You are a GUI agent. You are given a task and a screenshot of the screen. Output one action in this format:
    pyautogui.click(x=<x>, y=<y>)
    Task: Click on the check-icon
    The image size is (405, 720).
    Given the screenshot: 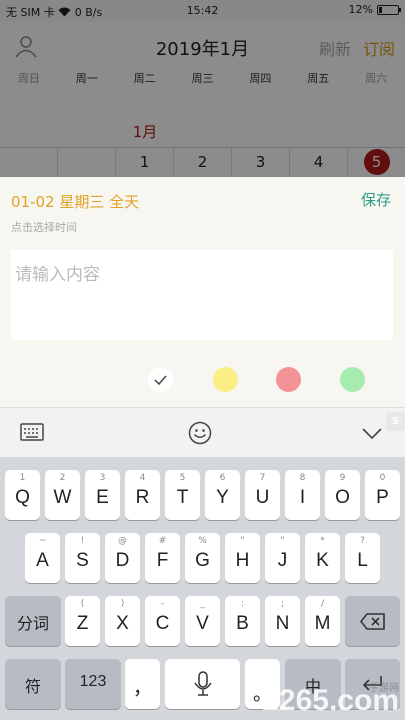 What is the action you would take?
    pyautogui.click(x=160, y=380)
    